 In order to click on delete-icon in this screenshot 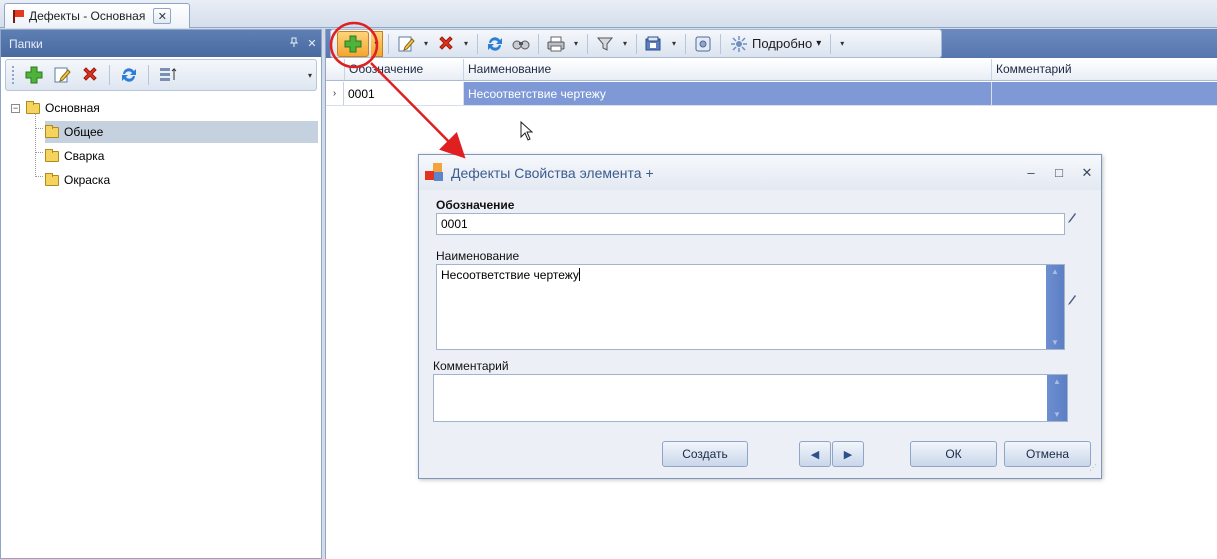, I will do `click(446, 44)`.